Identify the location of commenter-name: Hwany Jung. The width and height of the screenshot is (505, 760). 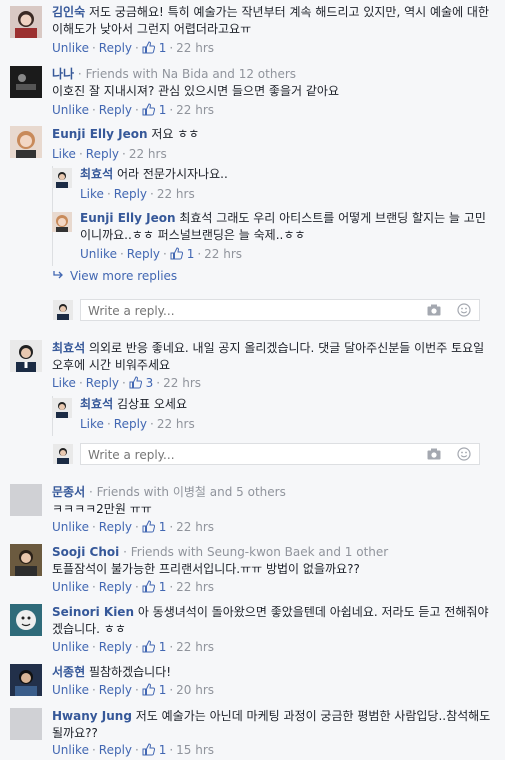
(92, 716).